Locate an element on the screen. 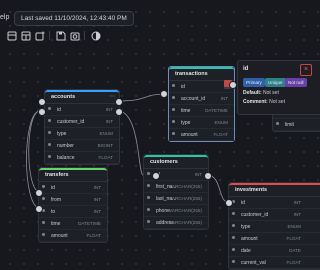 The image size is (320, 270). field-type: BIGINT is located at coordinates (105, 145).